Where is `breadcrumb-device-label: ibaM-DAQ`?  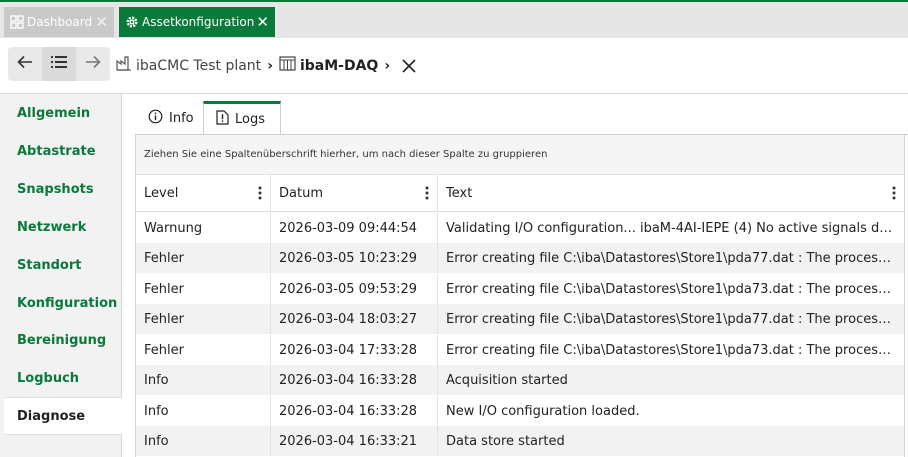 breadcrumb-device-label: ibaM-DAQ is located at coordinates (339, 65).